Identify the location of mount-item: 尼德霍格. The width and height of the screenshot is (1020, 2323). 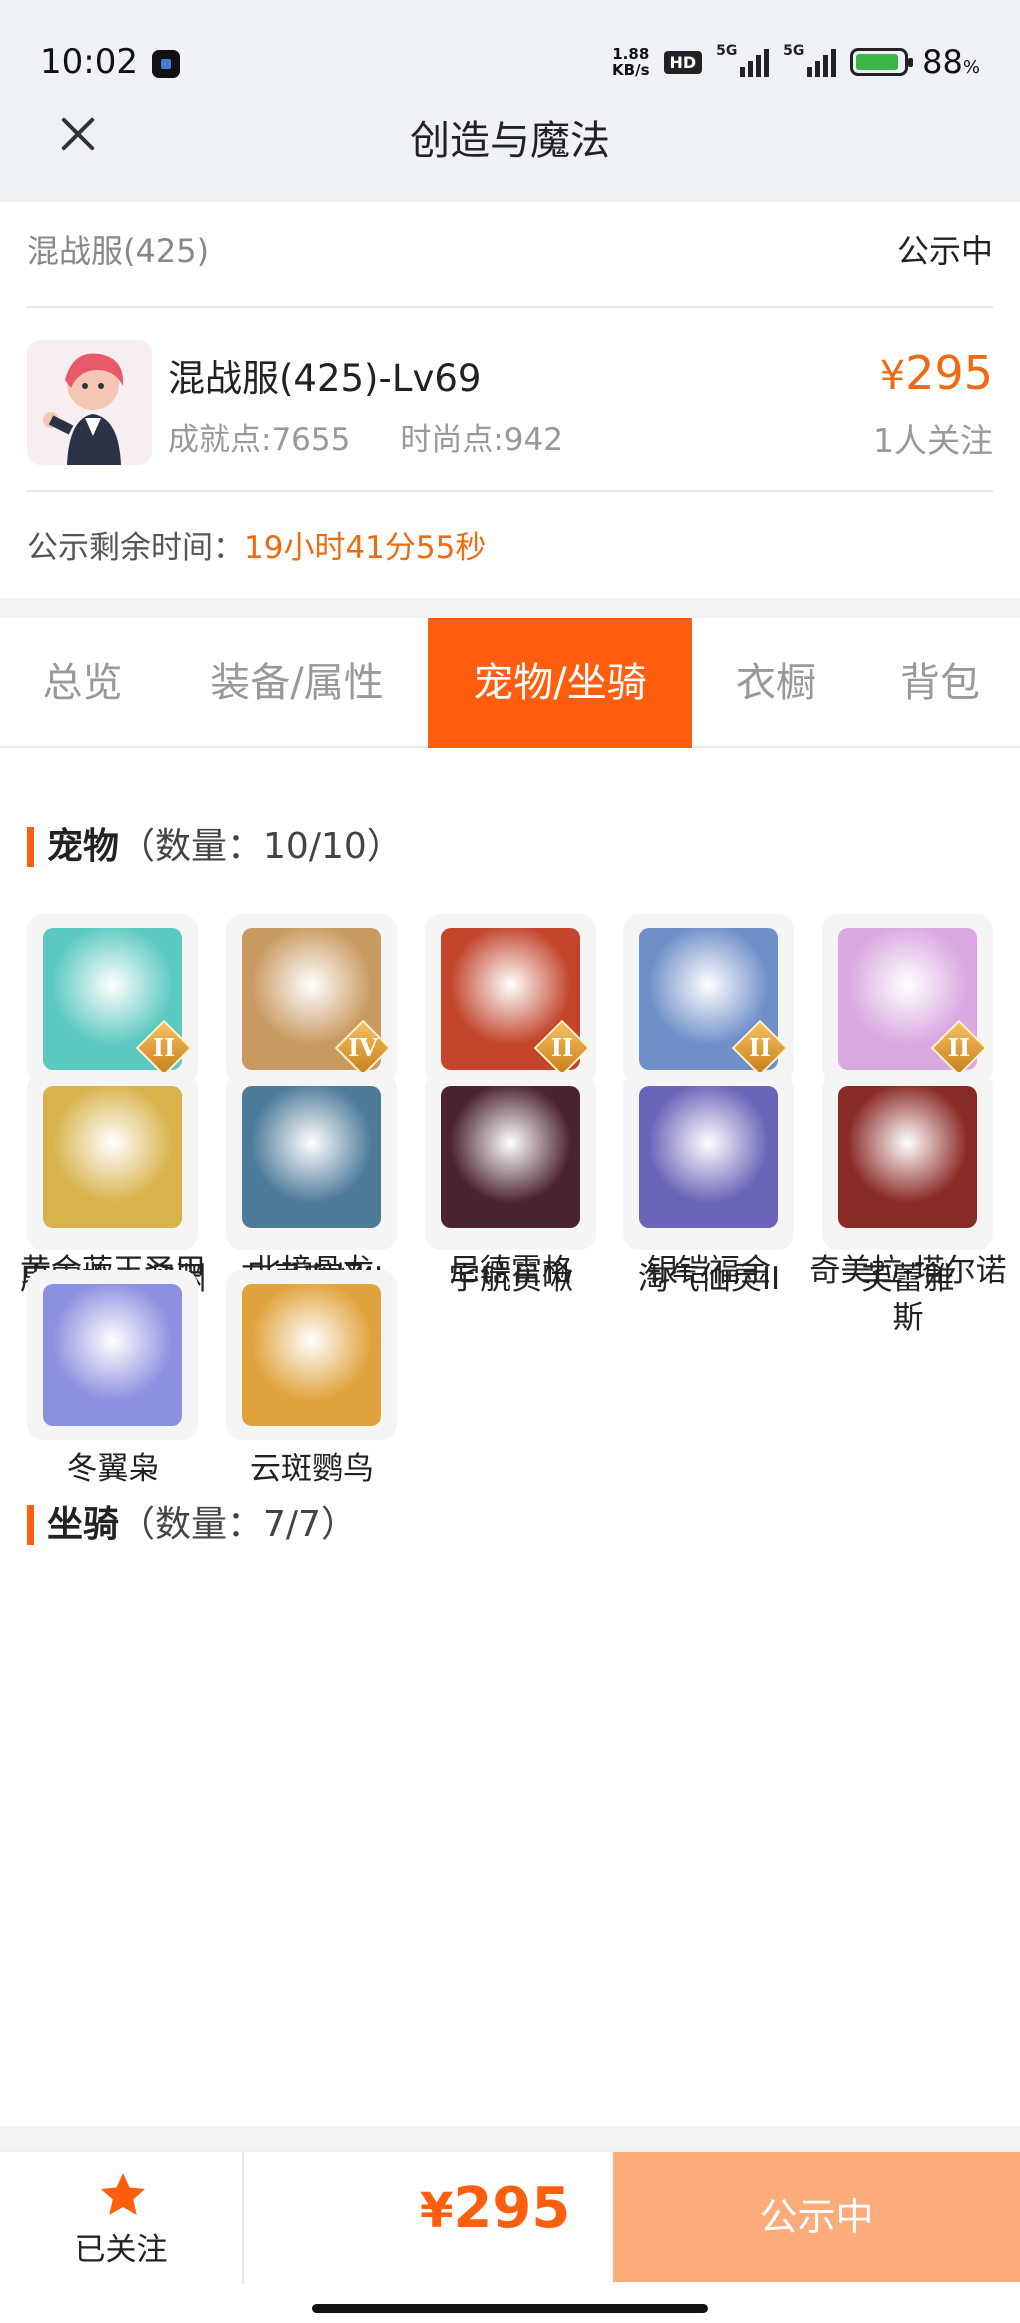
(510, 1183).